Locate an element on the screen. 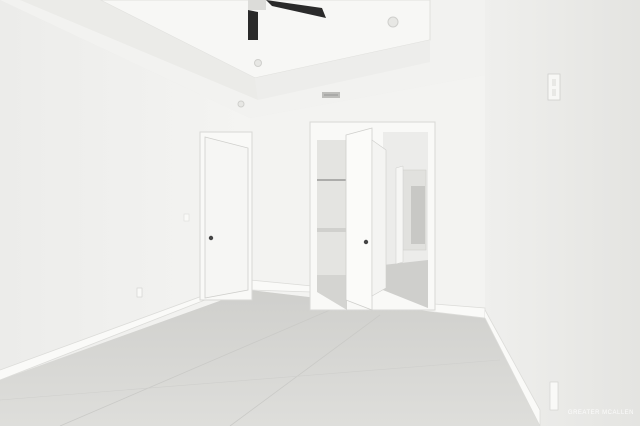  closet-door-knob is located at coordinates (366, 242).